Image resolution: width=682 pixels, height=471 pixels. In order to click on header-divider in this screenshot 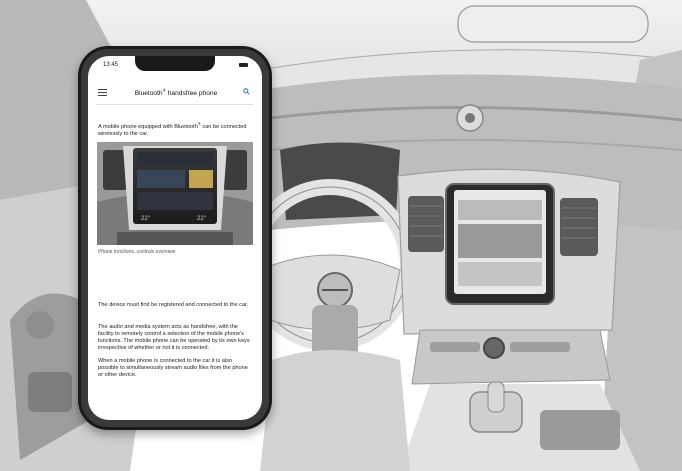, I will do `click(175, 104)`.